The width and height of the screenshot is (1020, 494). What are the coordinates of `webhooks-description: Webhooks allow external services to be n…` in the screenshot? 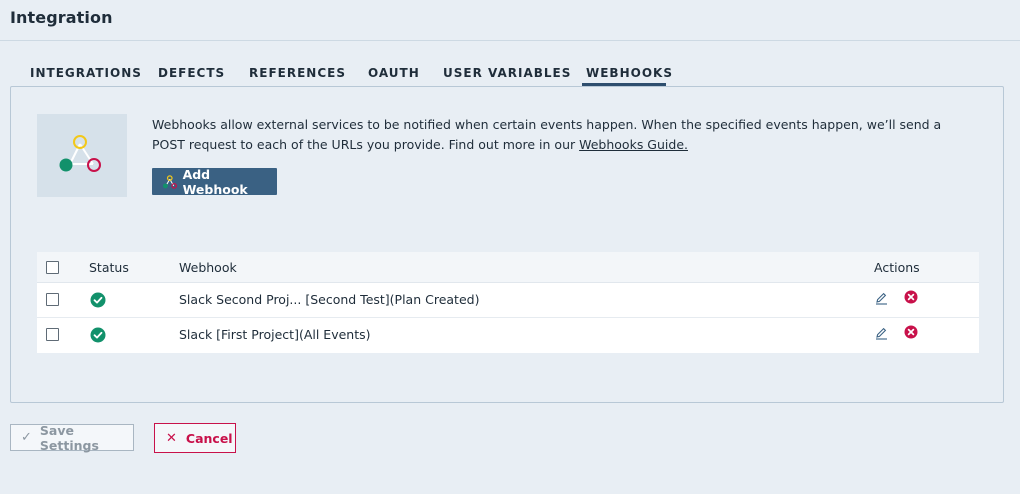 It's located at (562, 135).